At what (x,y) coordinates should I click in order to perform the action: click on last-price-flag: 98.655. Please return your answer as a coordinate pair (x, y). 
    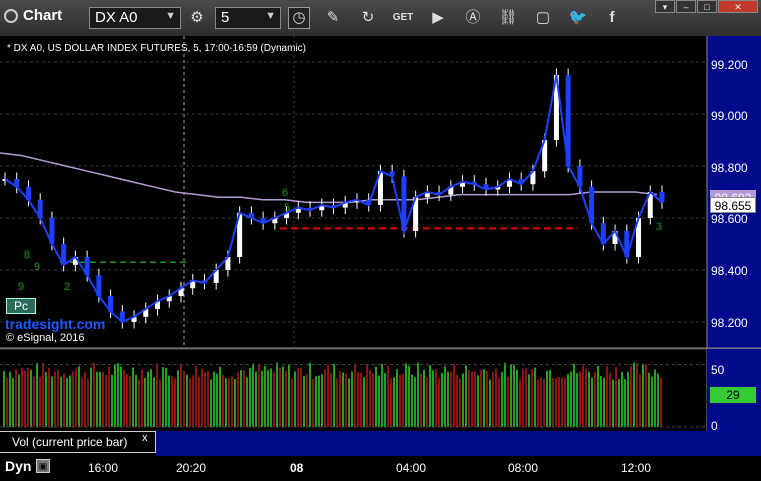
    Looking at the image, I should click on (733, 205).